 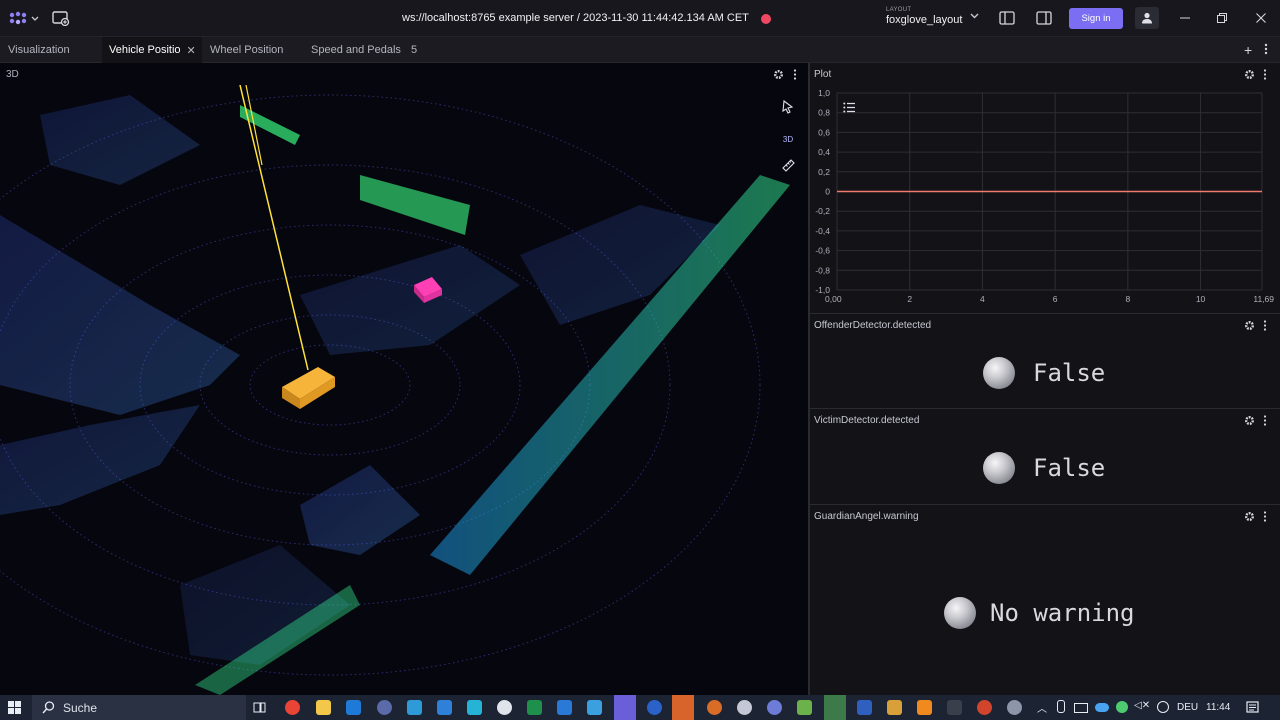 I want to click on maximize-icon, so click(x=1222, y=18).